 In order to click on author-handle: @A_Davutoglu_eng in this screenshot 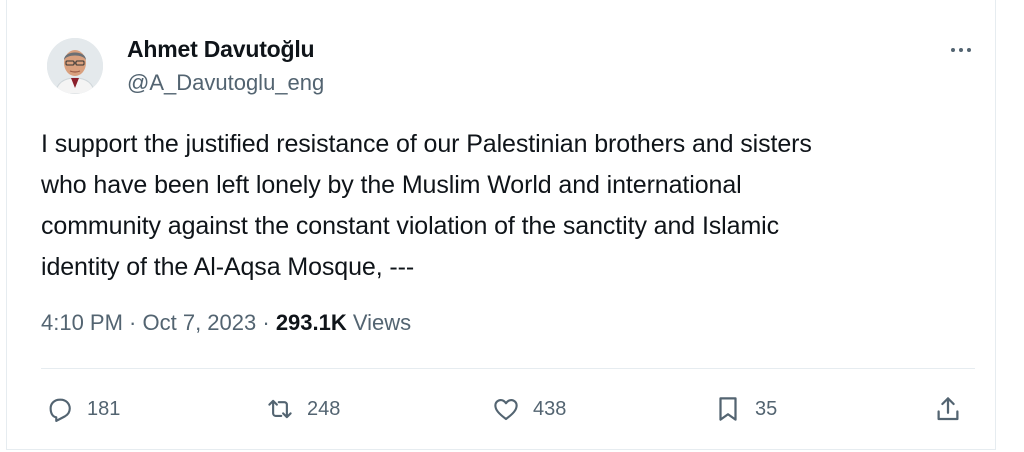, I will do `click(225, 83)`.